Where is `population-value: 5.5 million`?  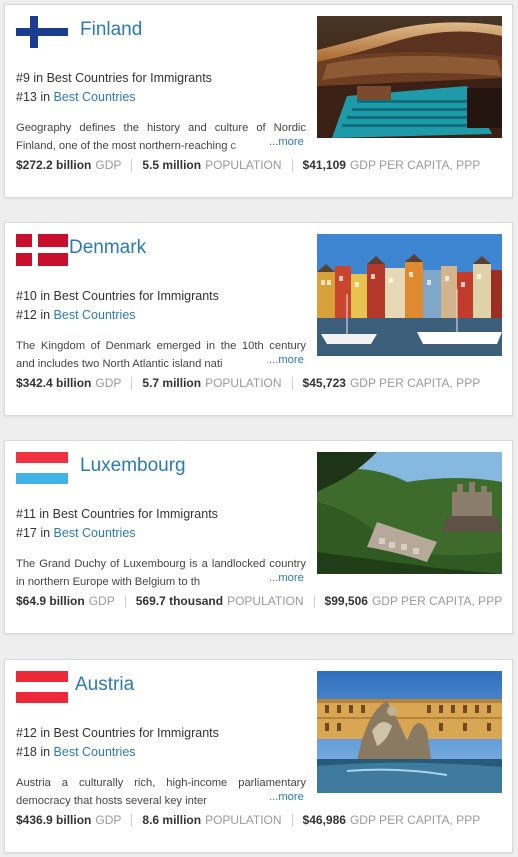 population-value: 5.5 million is located at coordinates (172, 165).